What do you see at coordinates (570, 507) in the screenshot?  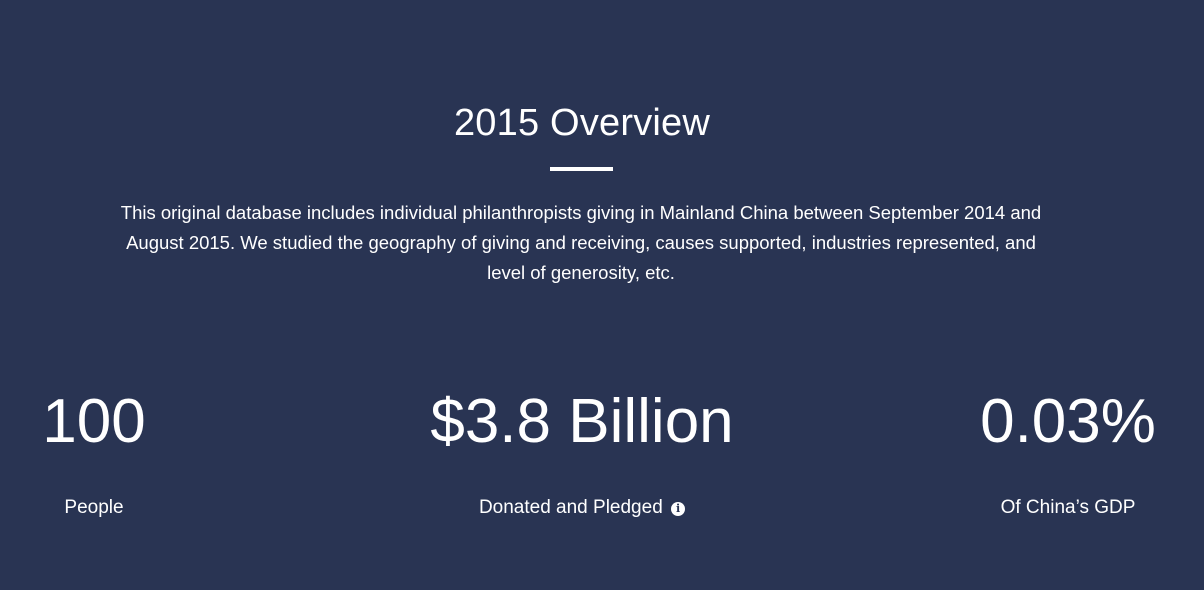 I see `stat-label: Donated and Pledged` at bounding box center [570, 507].